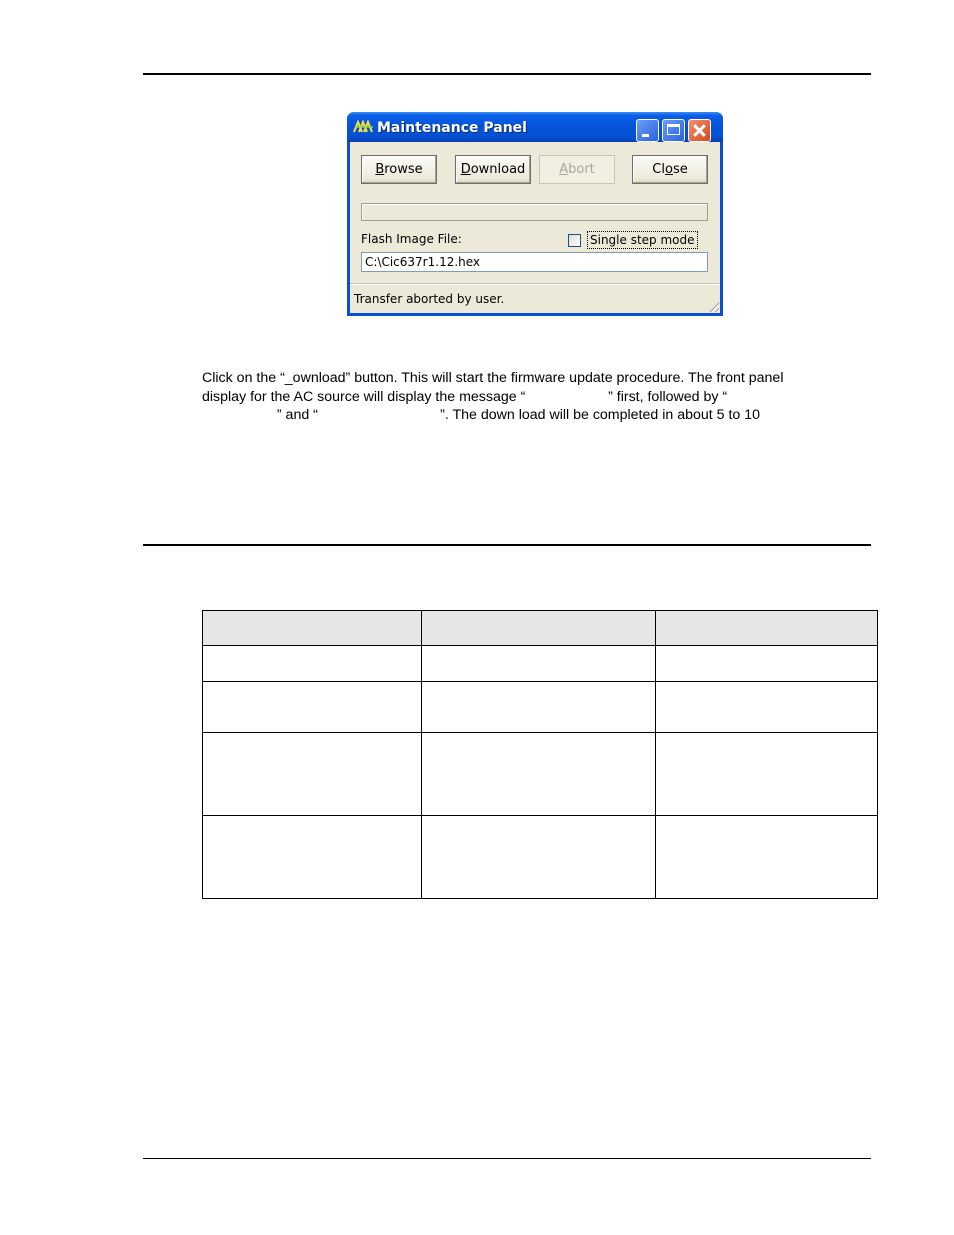  I want to click on section-rule, so click(507, 545).